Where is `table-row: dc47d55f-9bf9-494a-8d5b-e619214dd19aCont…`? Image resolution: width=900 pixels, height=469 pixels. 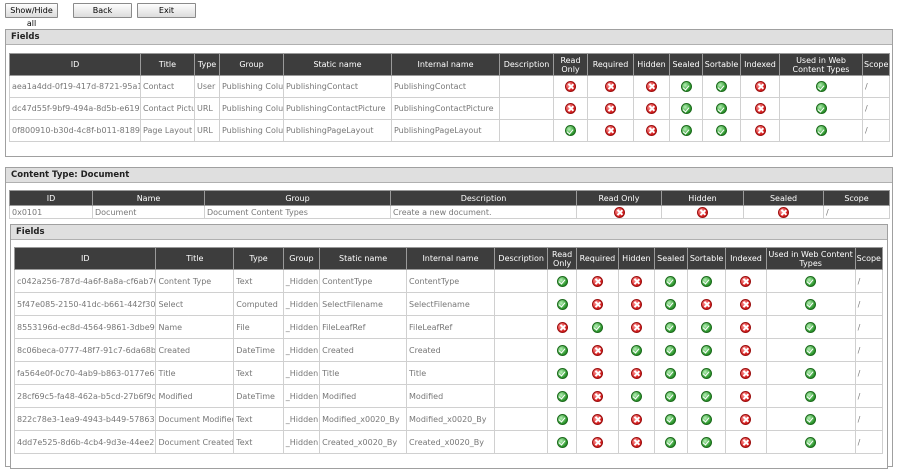 table-row: dc47d55f-9bf9-494a-8d5b-e619214dd19aCont… is located at coordinates (449, 108).